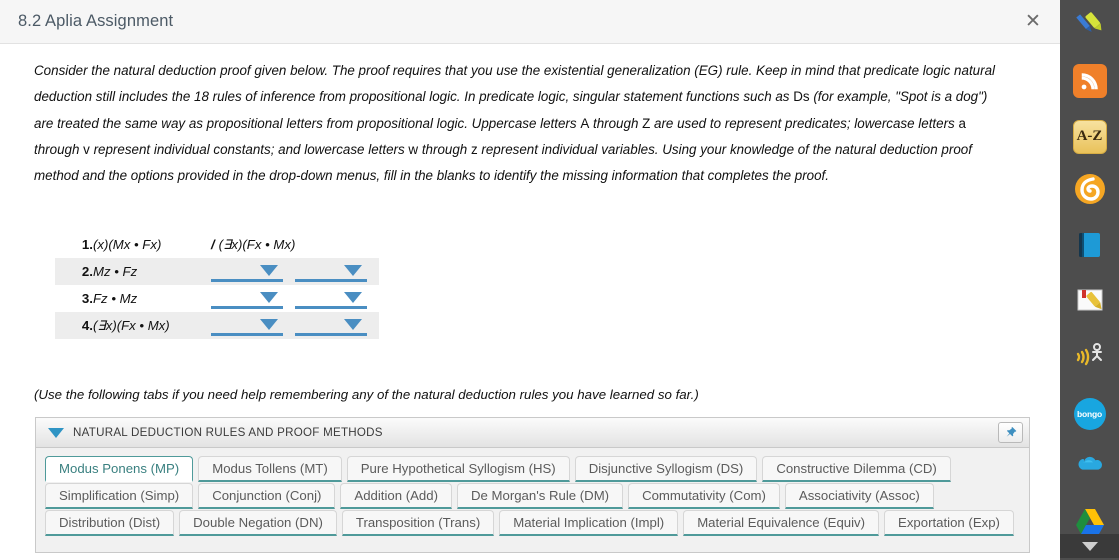 The height and width of the screenshot is (560, 1119). Describe the element at coordinates (1010, 433) in the screenshot. I see `pin-icon` at that location.